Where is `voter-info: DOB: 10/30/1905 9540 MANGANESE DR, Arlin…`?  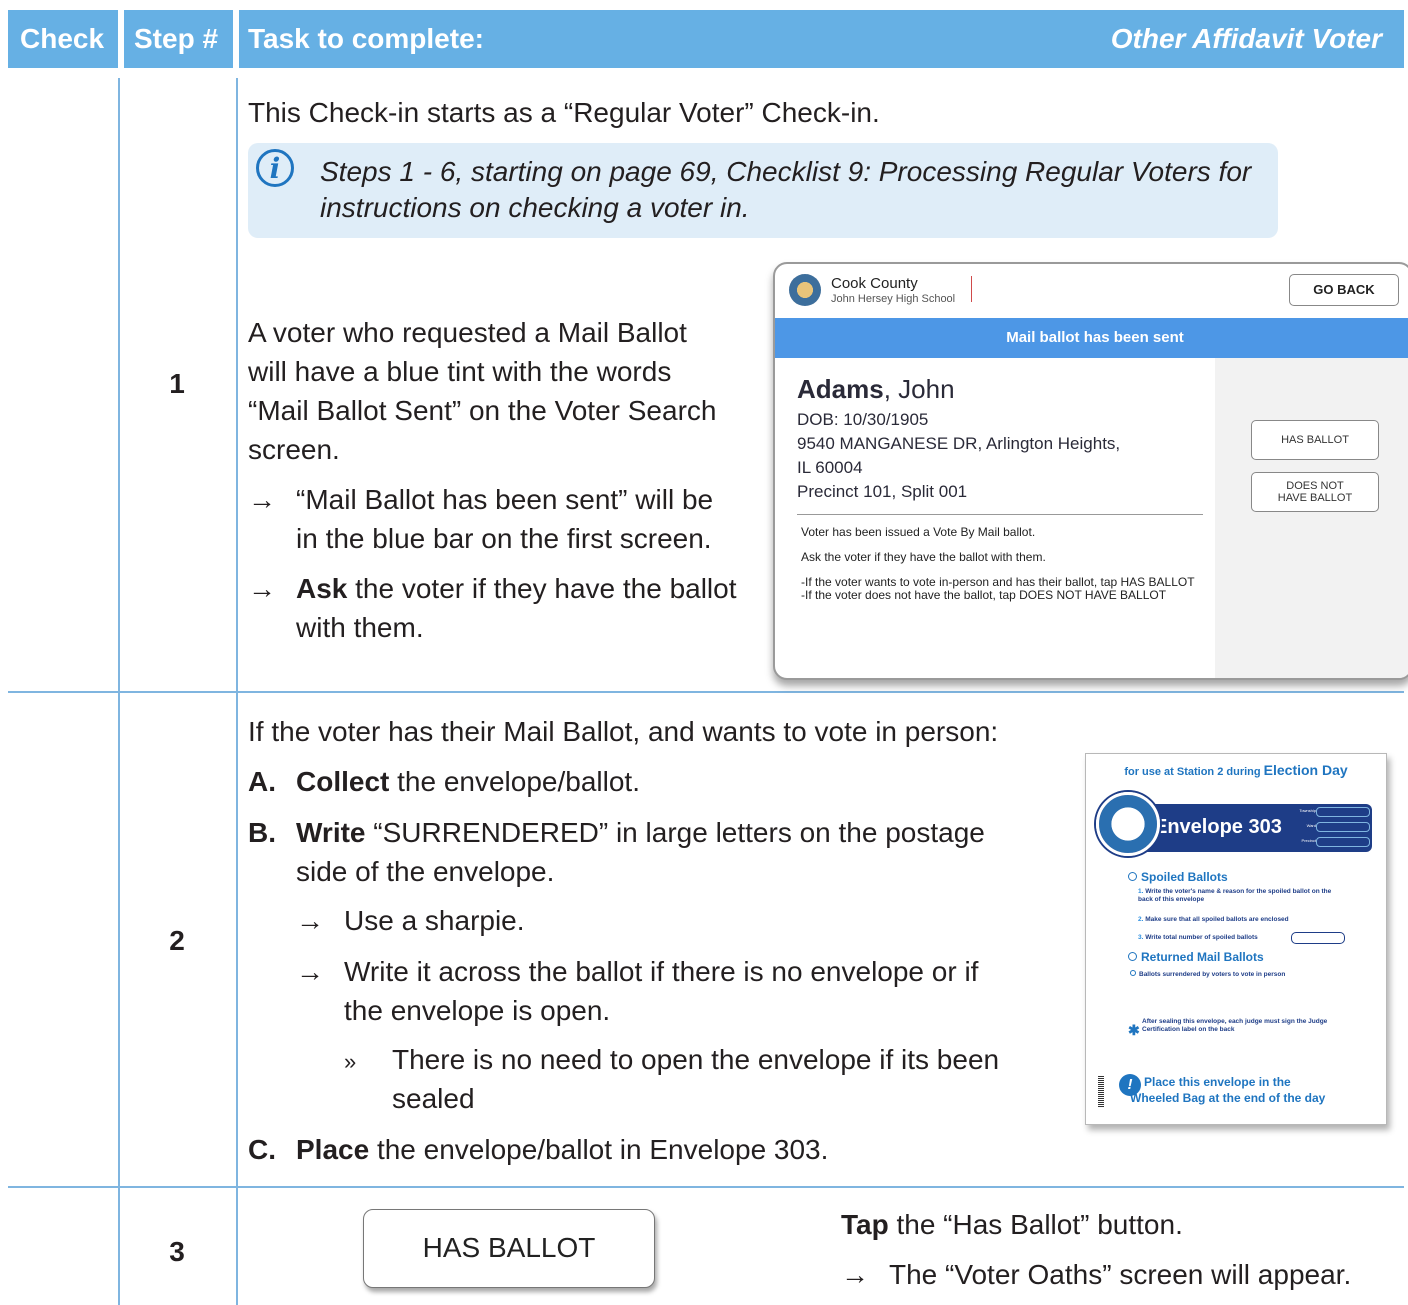 voter-info: DOB: 10/30/1905 9540 MANGANESE DR, Arlin… is located at coordinates (958, 456).